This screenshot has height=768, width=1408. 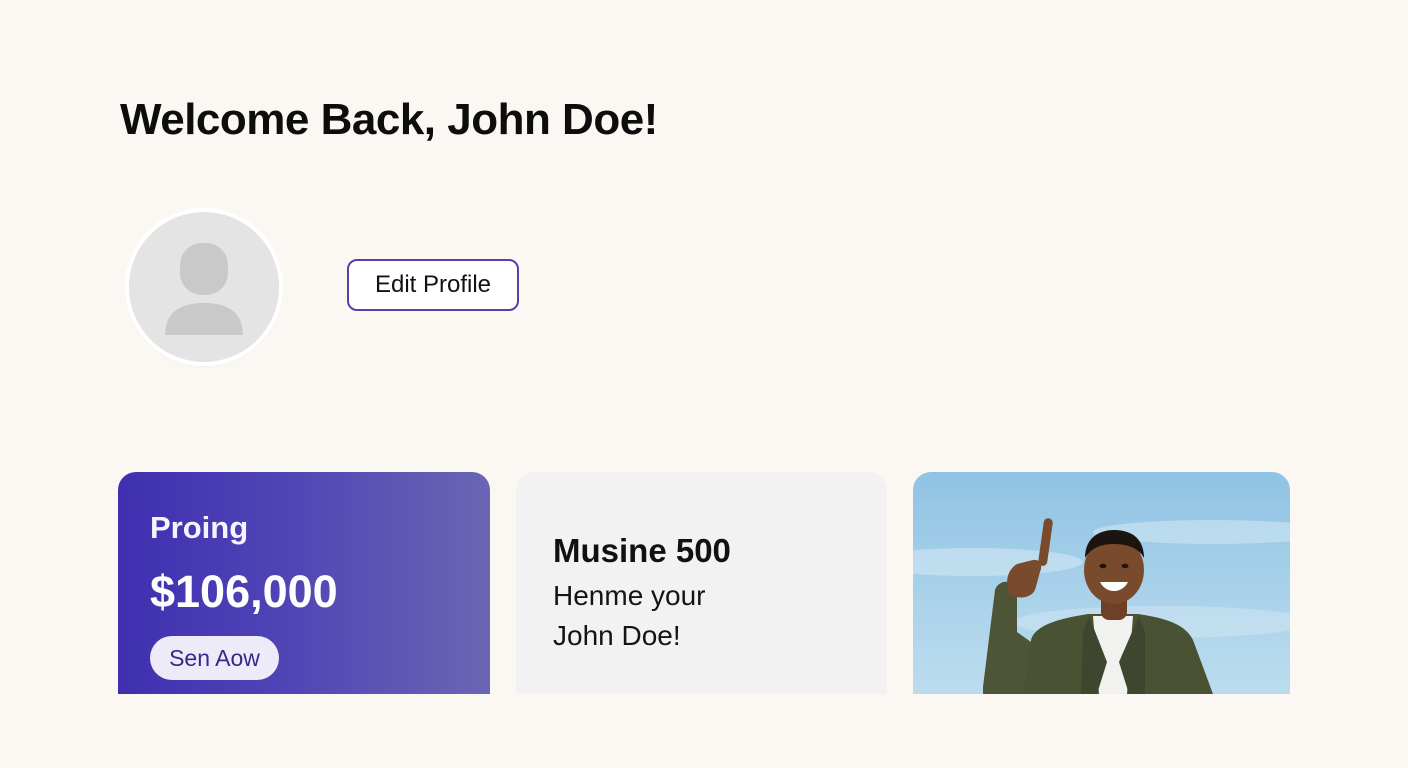 I want to click on smiling-man-pointing-up-photo, so click(x=1101, y=606).